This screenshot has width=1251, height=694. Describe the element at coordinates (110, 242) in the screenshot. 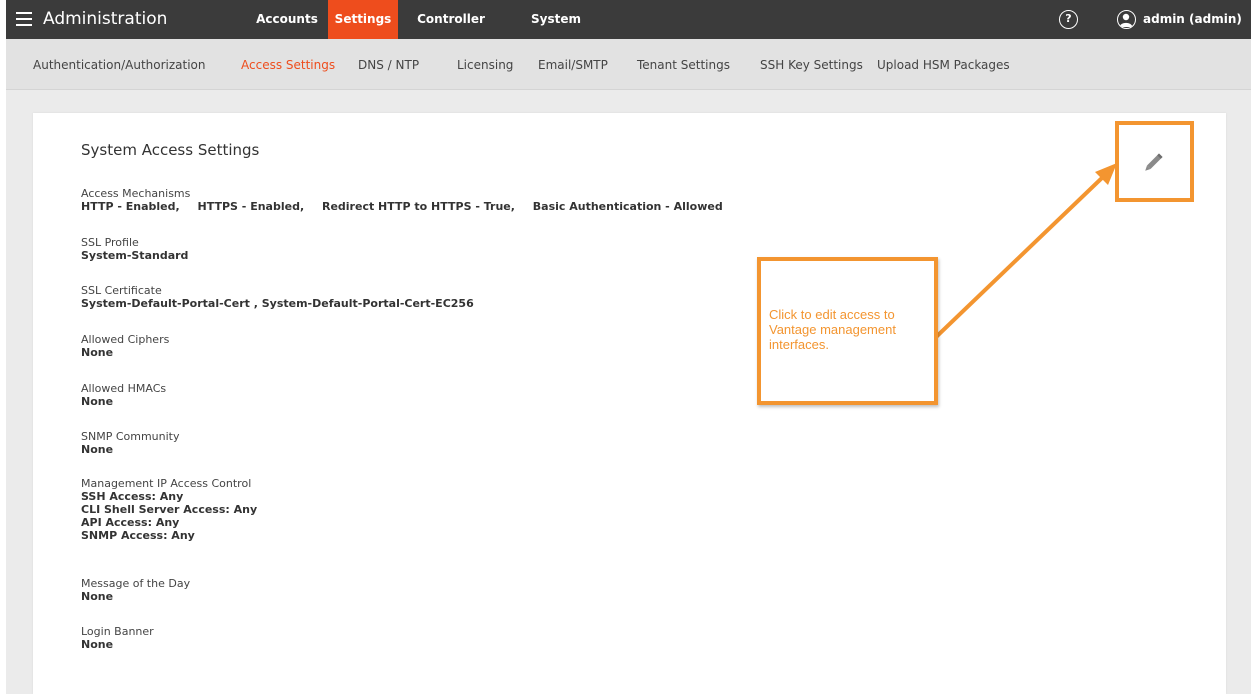

I see `field-label: SSL Profile` at that location.